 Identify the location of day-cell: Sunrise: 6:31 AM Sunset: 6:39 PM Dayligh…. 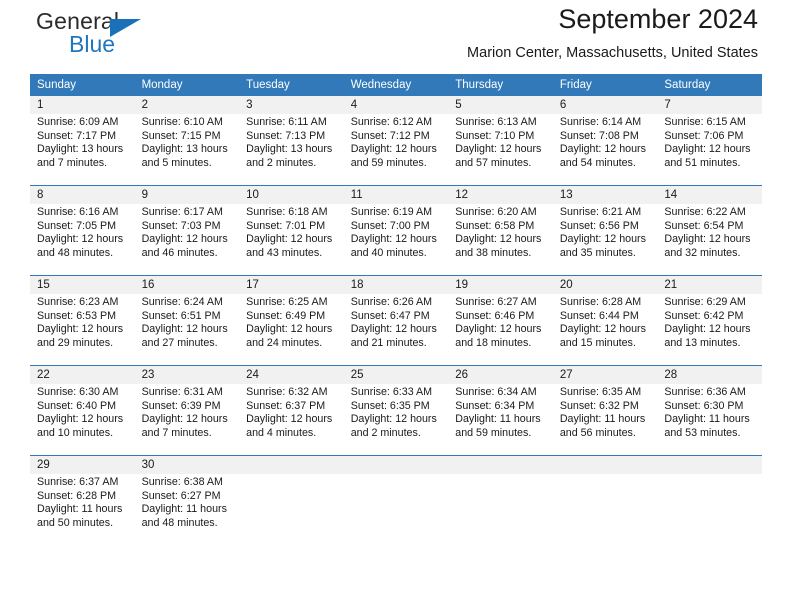
(187, 420).